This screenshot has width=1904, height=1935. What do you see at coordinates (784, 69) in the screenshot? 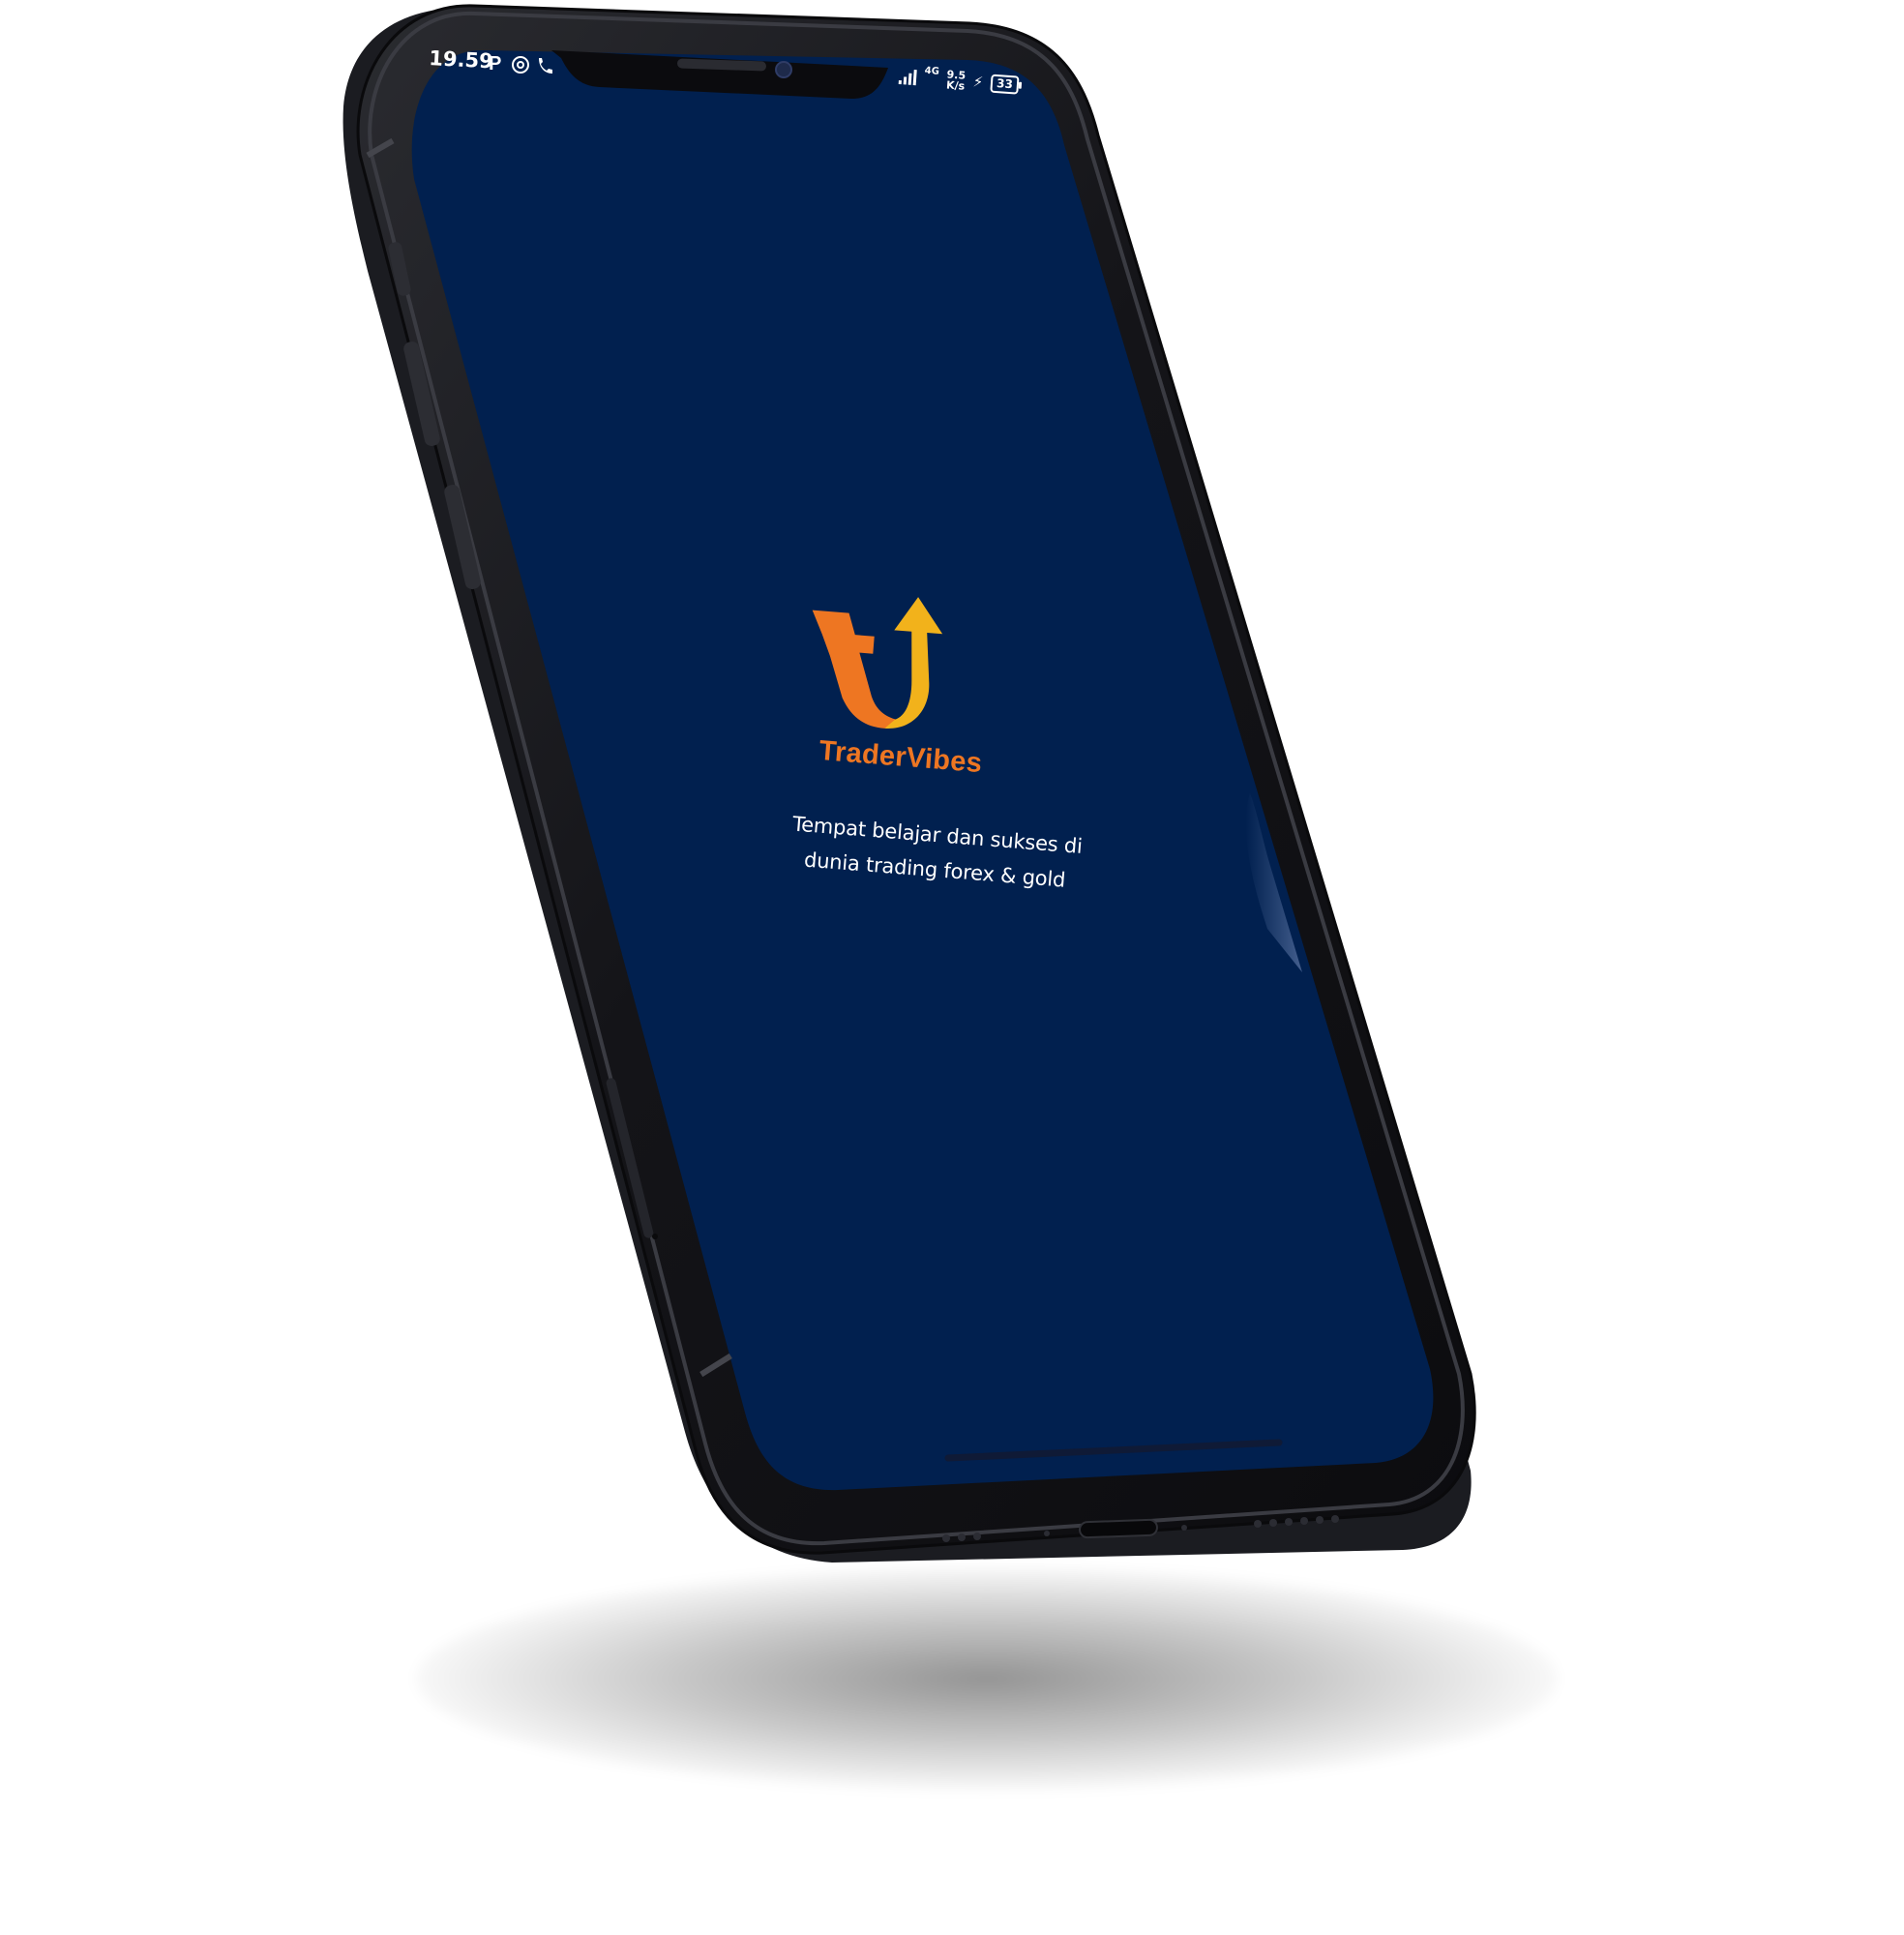
I see `front-camera` at bounding box center [784, 69].